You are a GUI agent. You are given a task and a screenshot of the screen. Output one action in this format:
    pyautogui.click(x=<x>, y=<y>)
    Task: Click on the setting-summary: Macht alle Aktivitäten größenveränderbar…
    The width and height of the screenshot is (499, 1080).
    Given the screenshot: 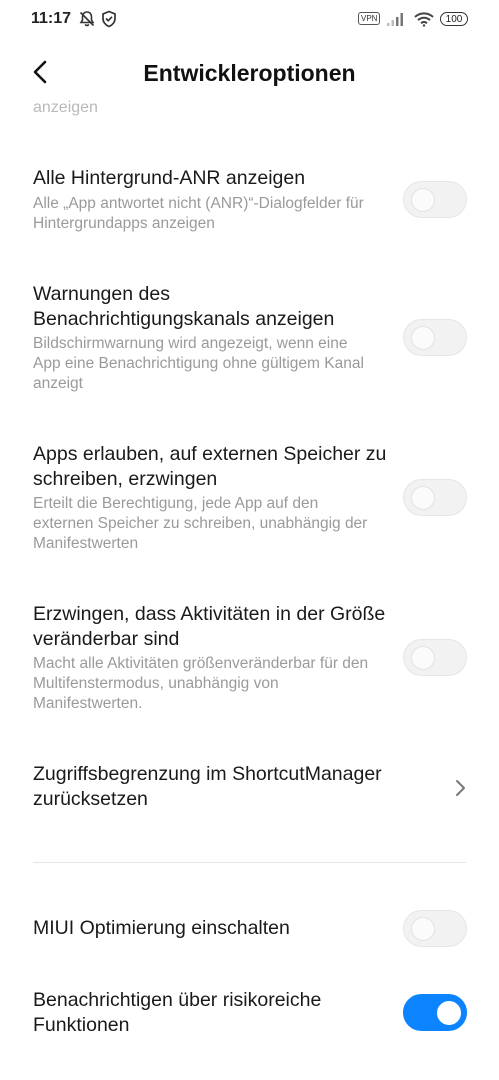 What is the action you would take?
    pyautogui.click(x=201, y=683)
    